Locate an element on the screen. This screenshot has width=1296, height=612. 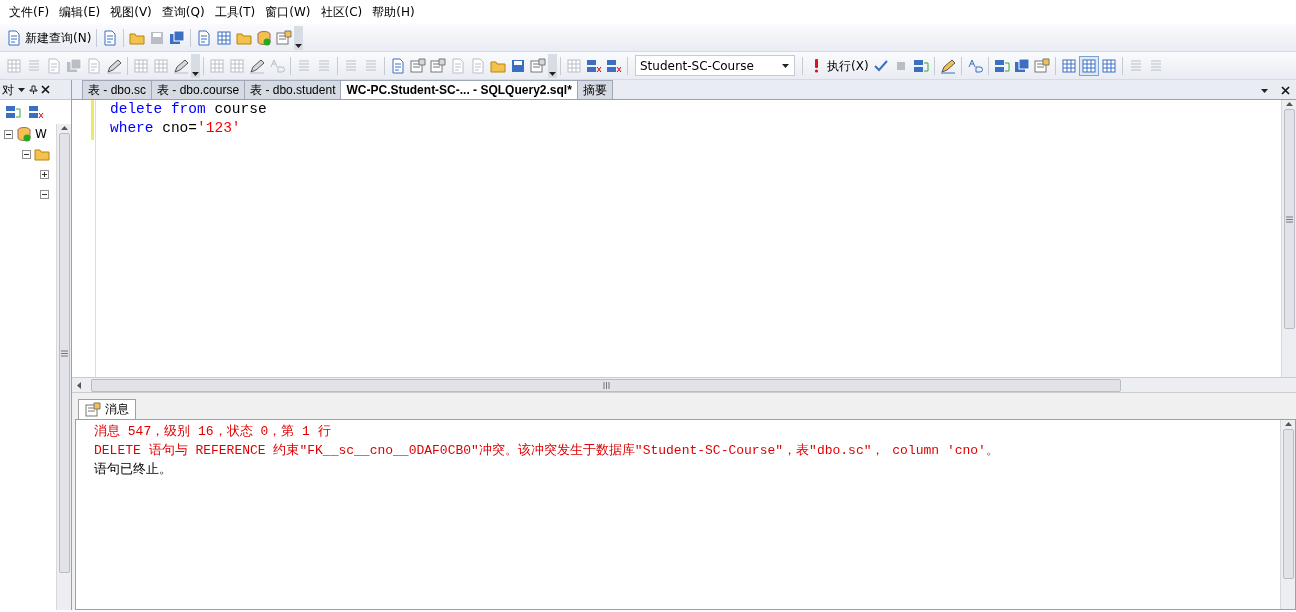
tree-node-label: W is located at coordinates (41, 134).